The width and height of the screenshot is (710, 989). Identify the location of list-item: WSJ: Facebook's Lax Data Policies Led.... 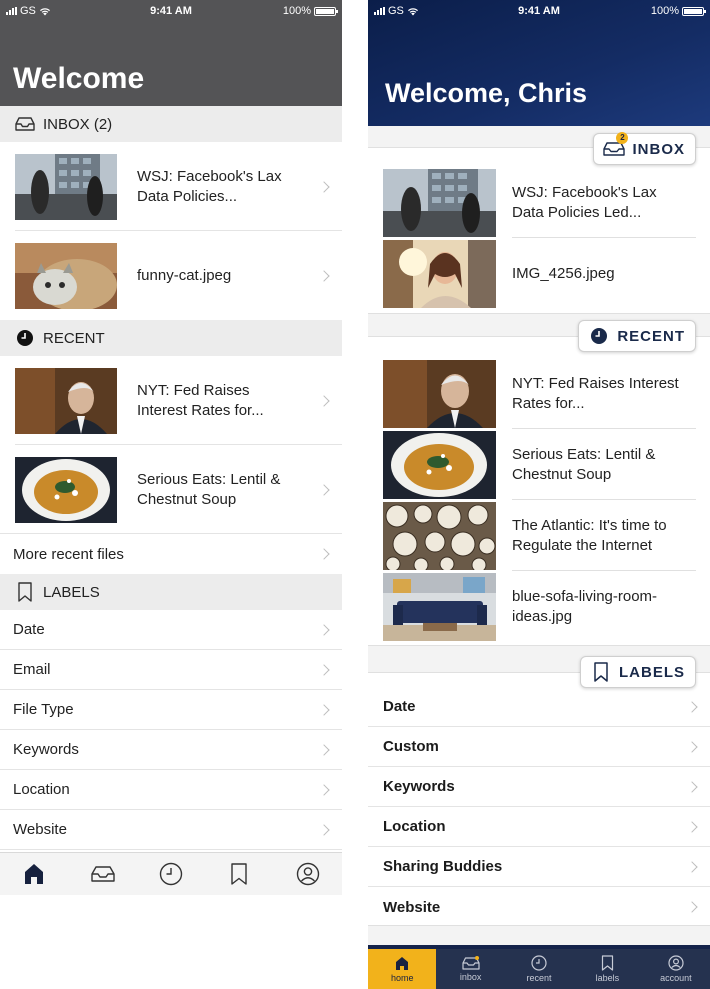
(539, 202).